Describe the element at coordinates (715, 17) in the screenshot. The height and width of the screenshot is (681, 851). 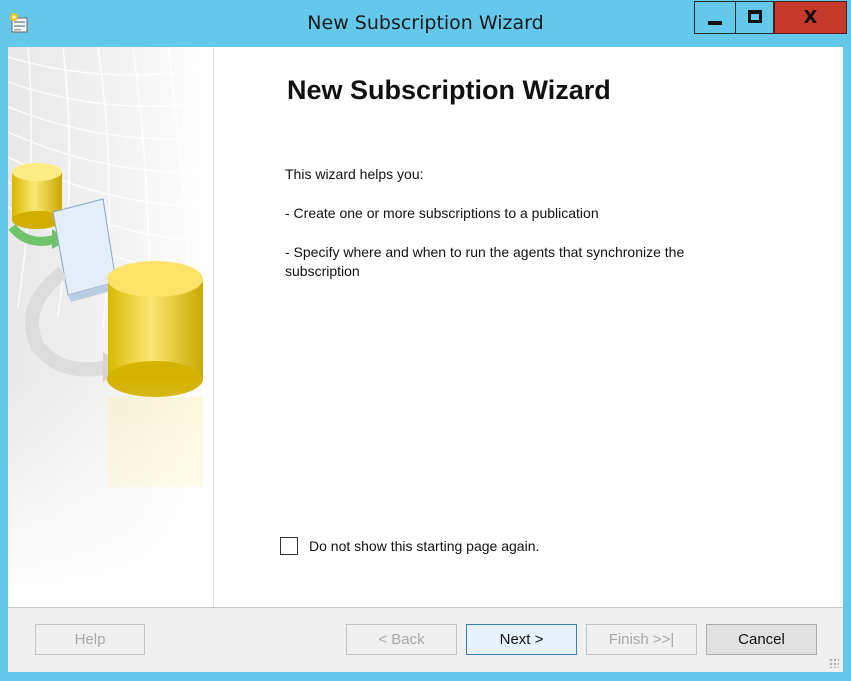
I see `minimize-button` at that location.